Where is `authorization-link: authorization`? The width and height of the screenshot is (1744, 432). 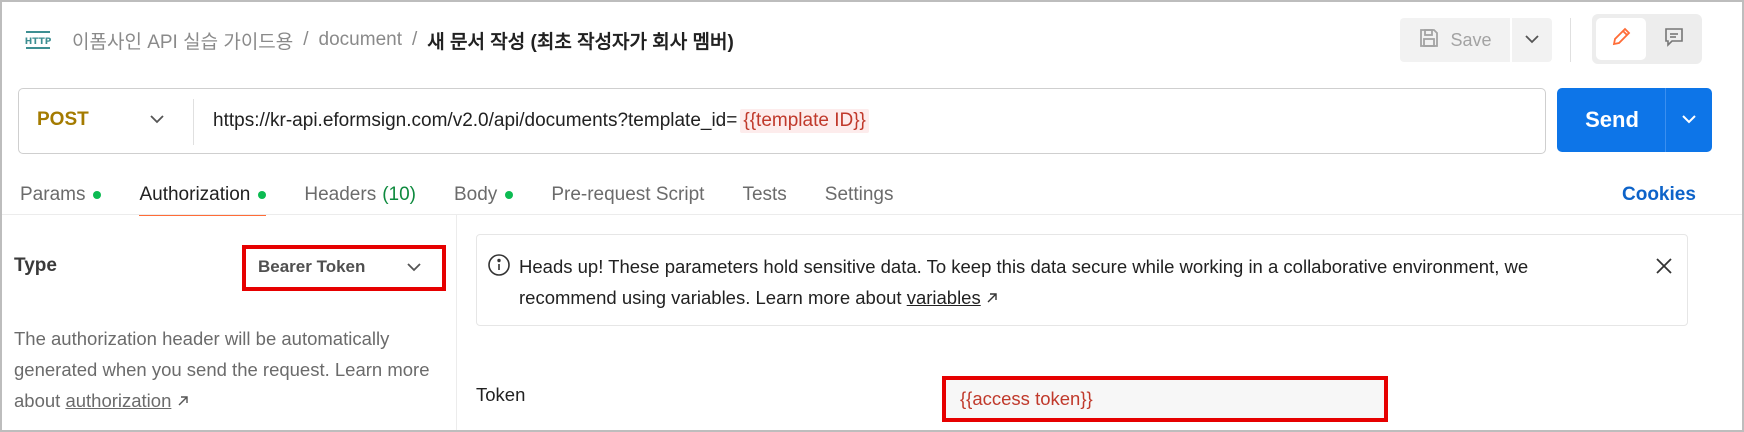
authorization-link: authorization is located at coordinates (118, 400).